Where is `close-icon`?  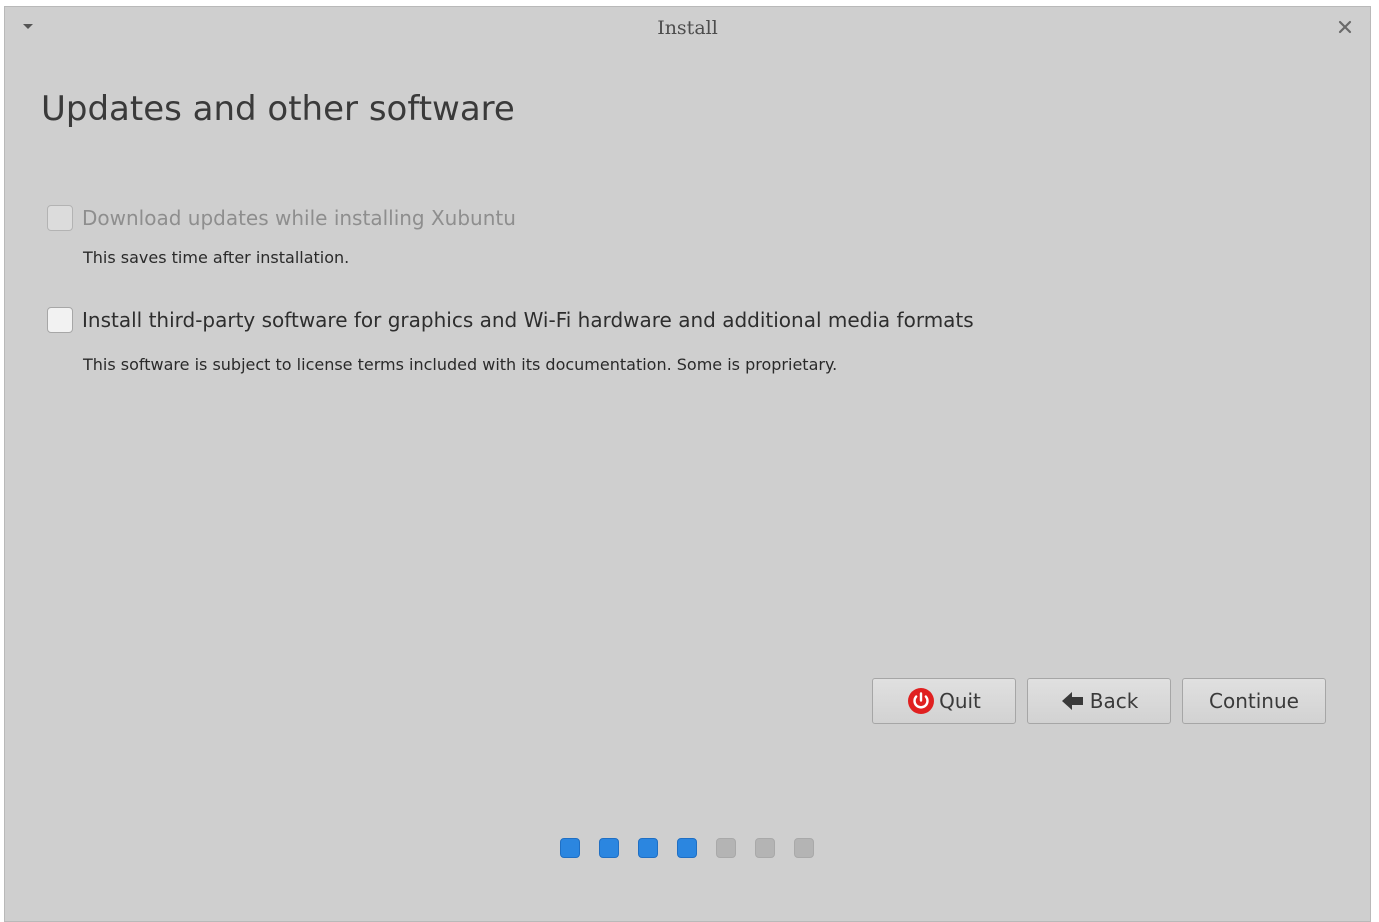 close-icon is located at coordinates (1345, 27).